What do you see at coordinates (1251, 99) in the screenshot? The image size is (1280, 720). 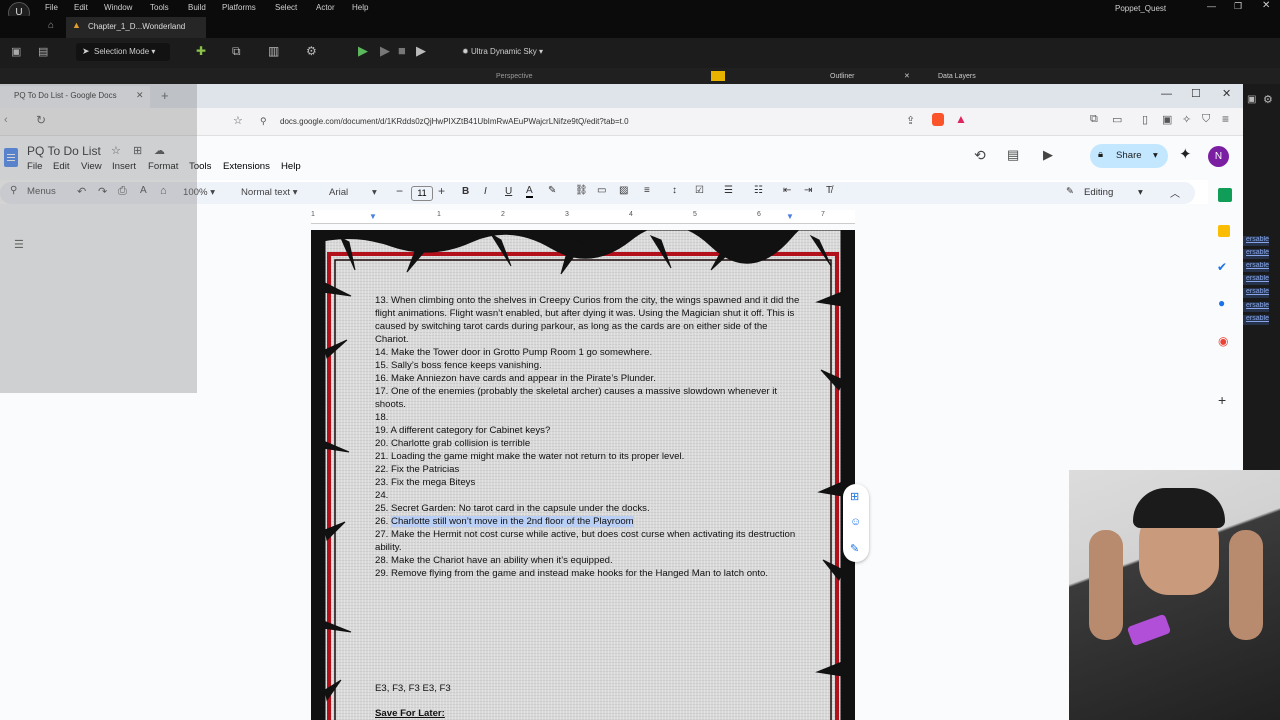 I see `ue-panel-icon: ▣` at bounding box center [1251, 99].